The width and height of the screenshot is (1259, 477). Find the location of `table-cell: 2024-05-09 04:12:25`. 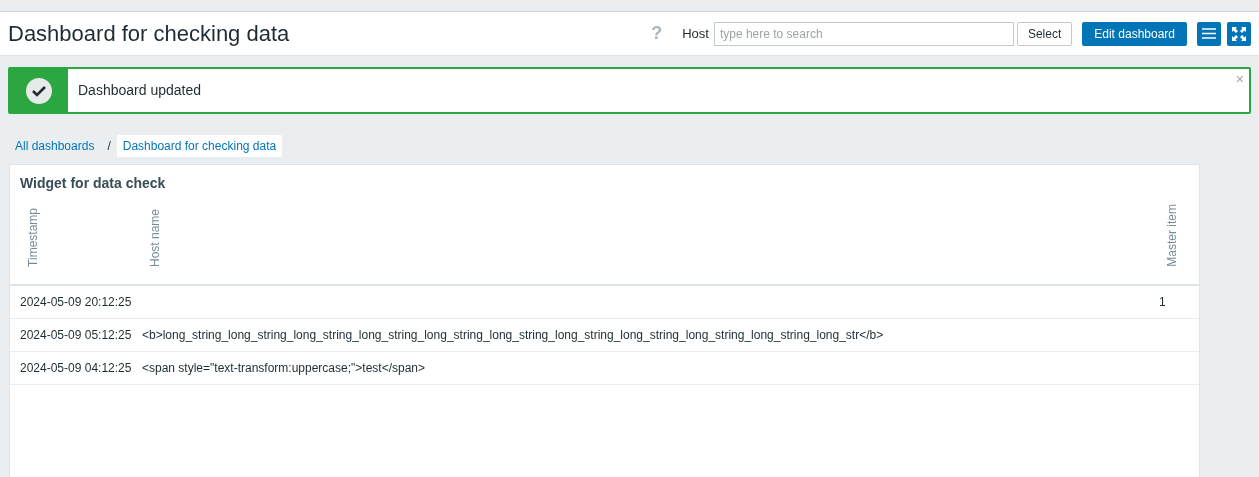

table-cell: 2024-05-09 04:12:25 is located at coordinates (76, 368).